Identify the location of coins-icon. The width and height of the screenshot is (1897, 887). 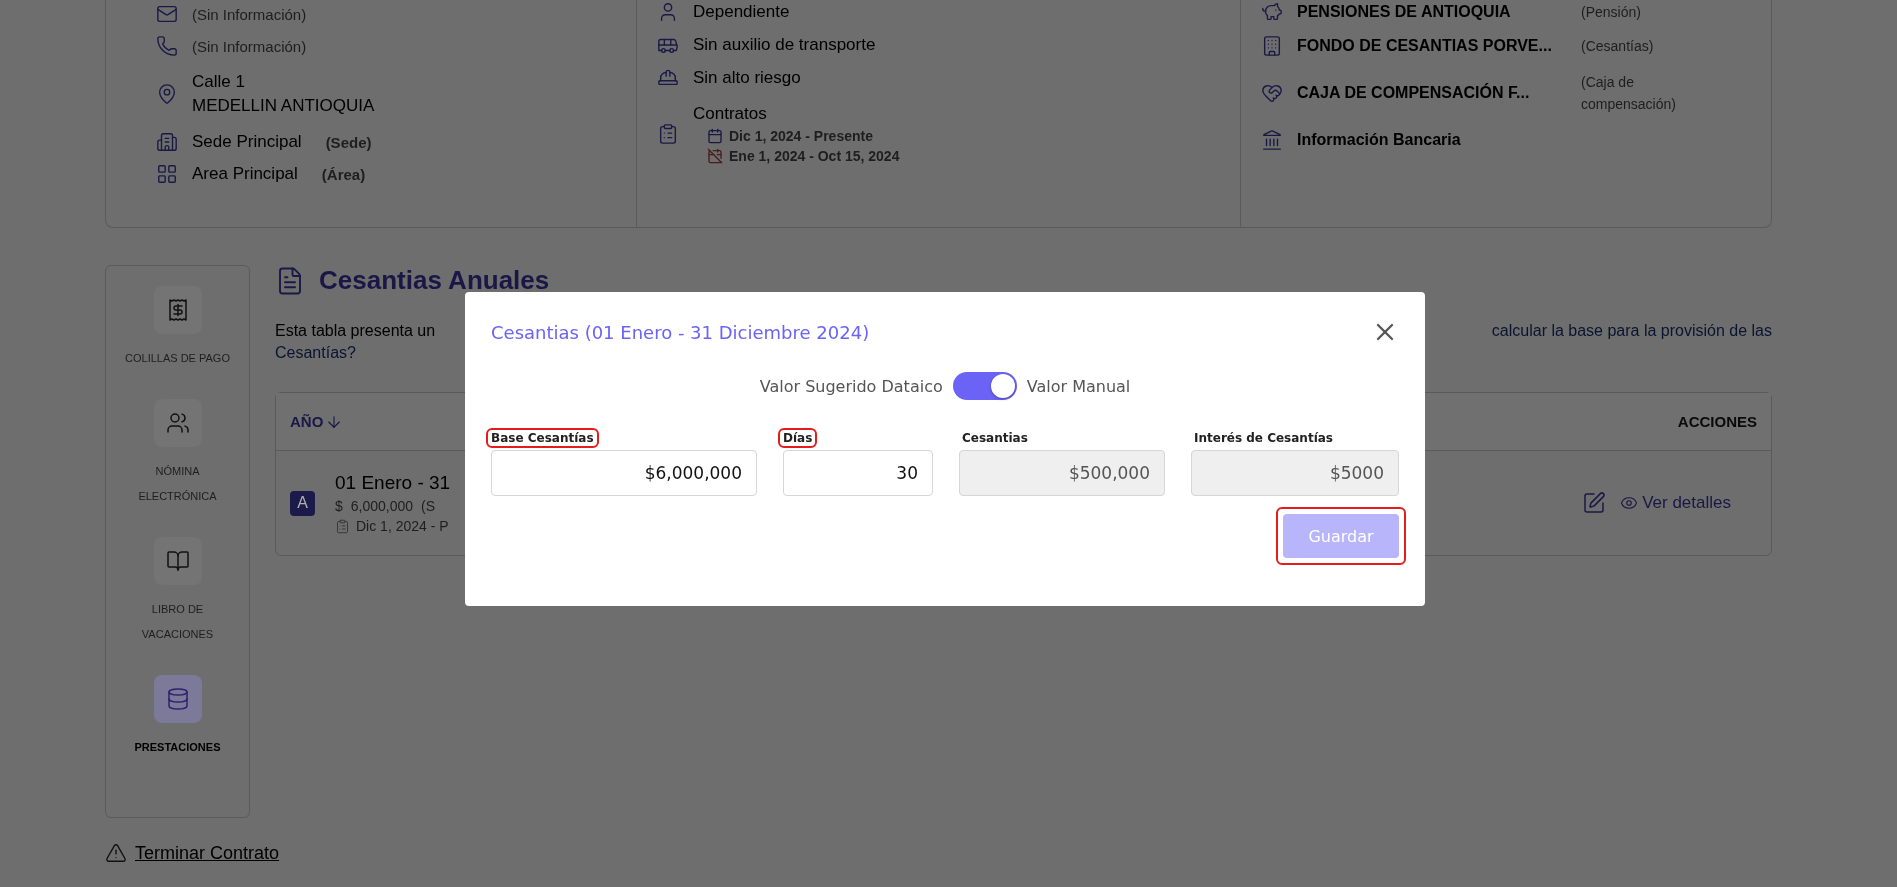
(177, 699).